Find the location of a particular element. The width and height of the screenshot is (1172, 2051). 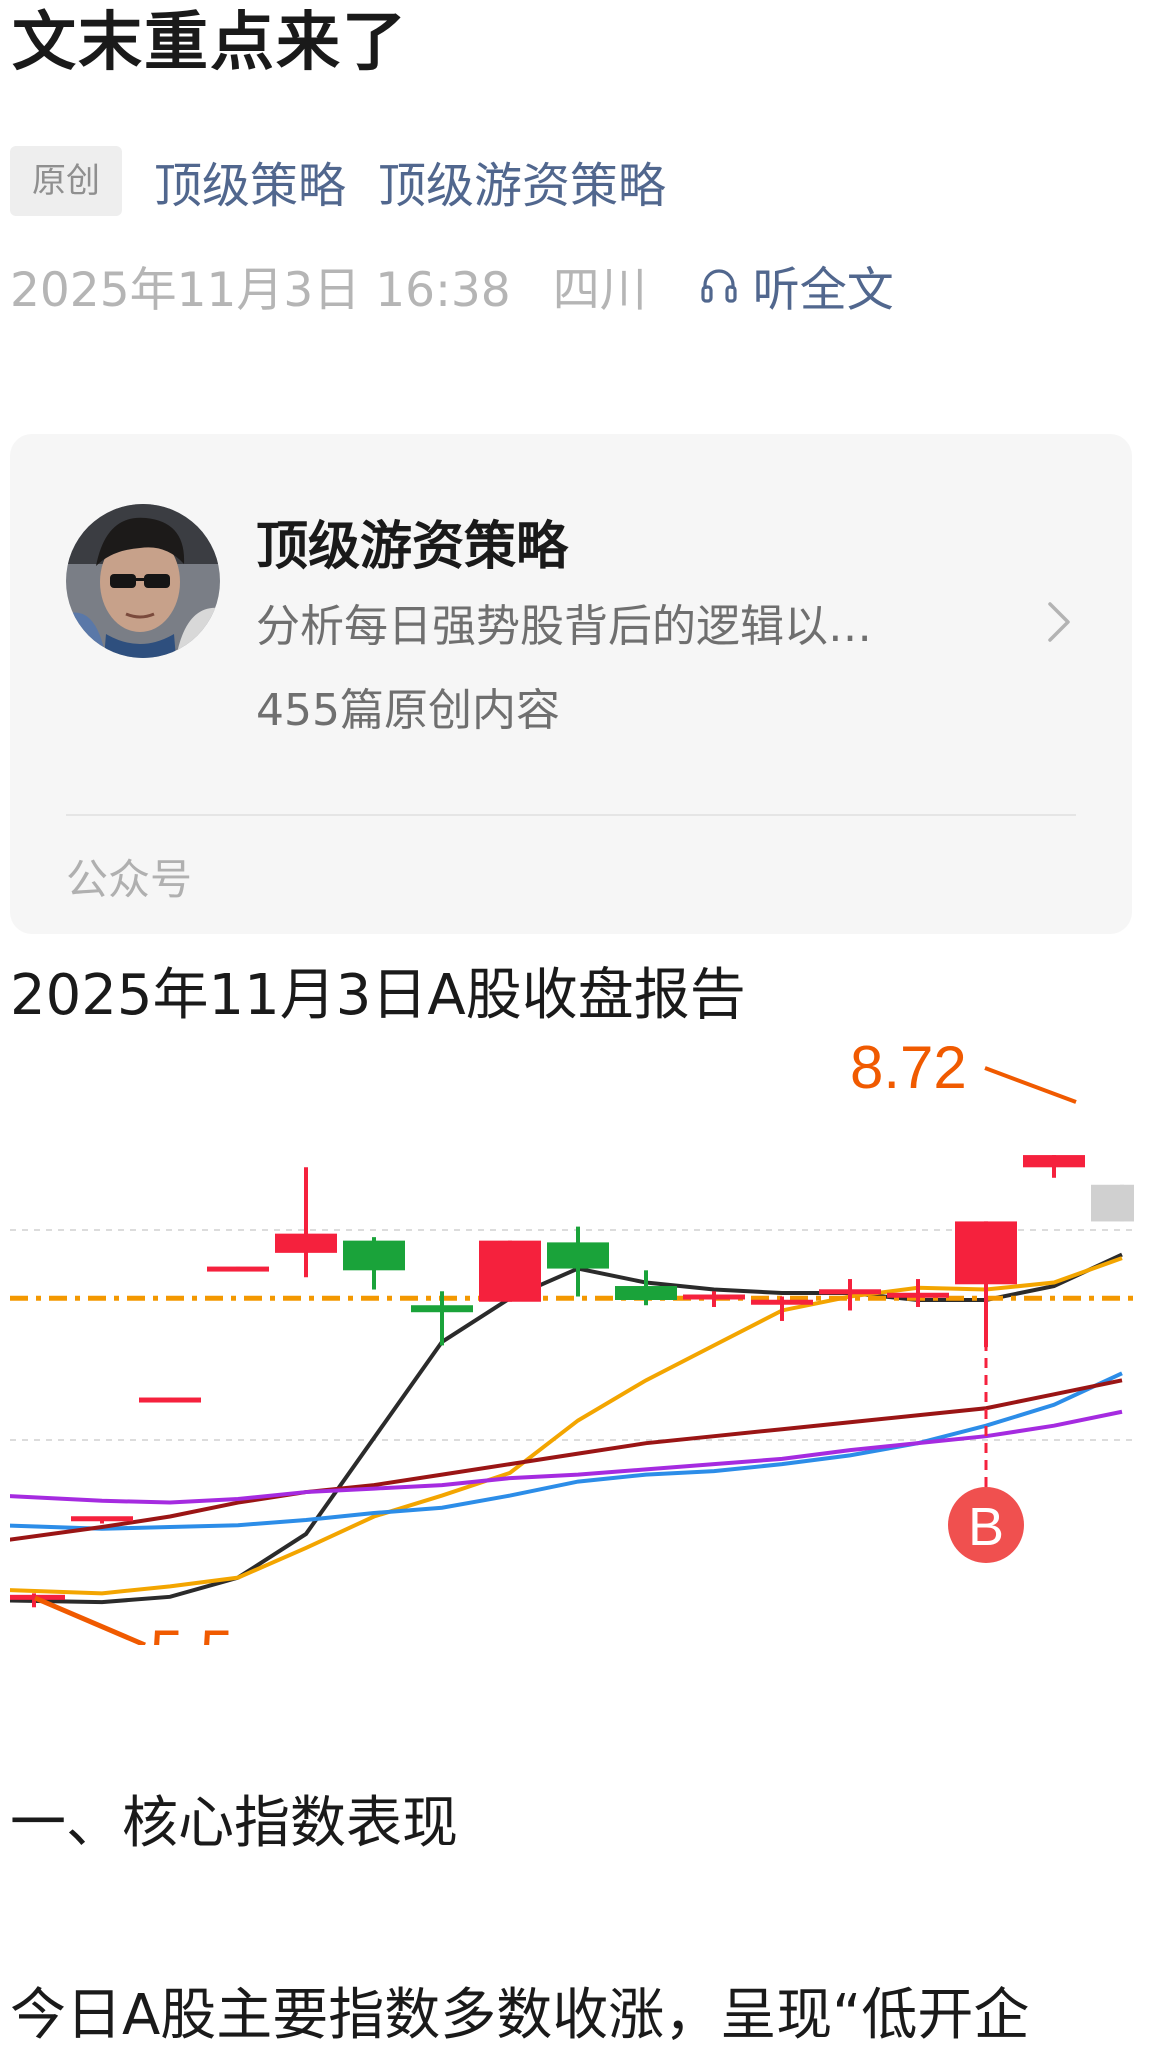

chevron-right-icon is located at coordinates (1059, 622).